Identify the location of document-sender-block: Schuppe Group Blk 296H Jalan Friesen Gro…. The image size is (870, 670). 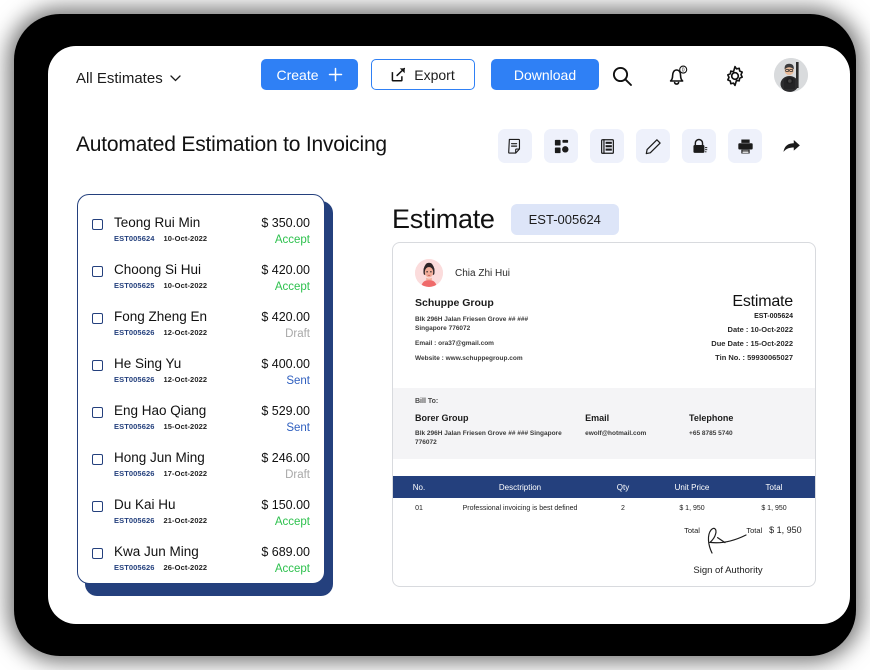
(520, 330).